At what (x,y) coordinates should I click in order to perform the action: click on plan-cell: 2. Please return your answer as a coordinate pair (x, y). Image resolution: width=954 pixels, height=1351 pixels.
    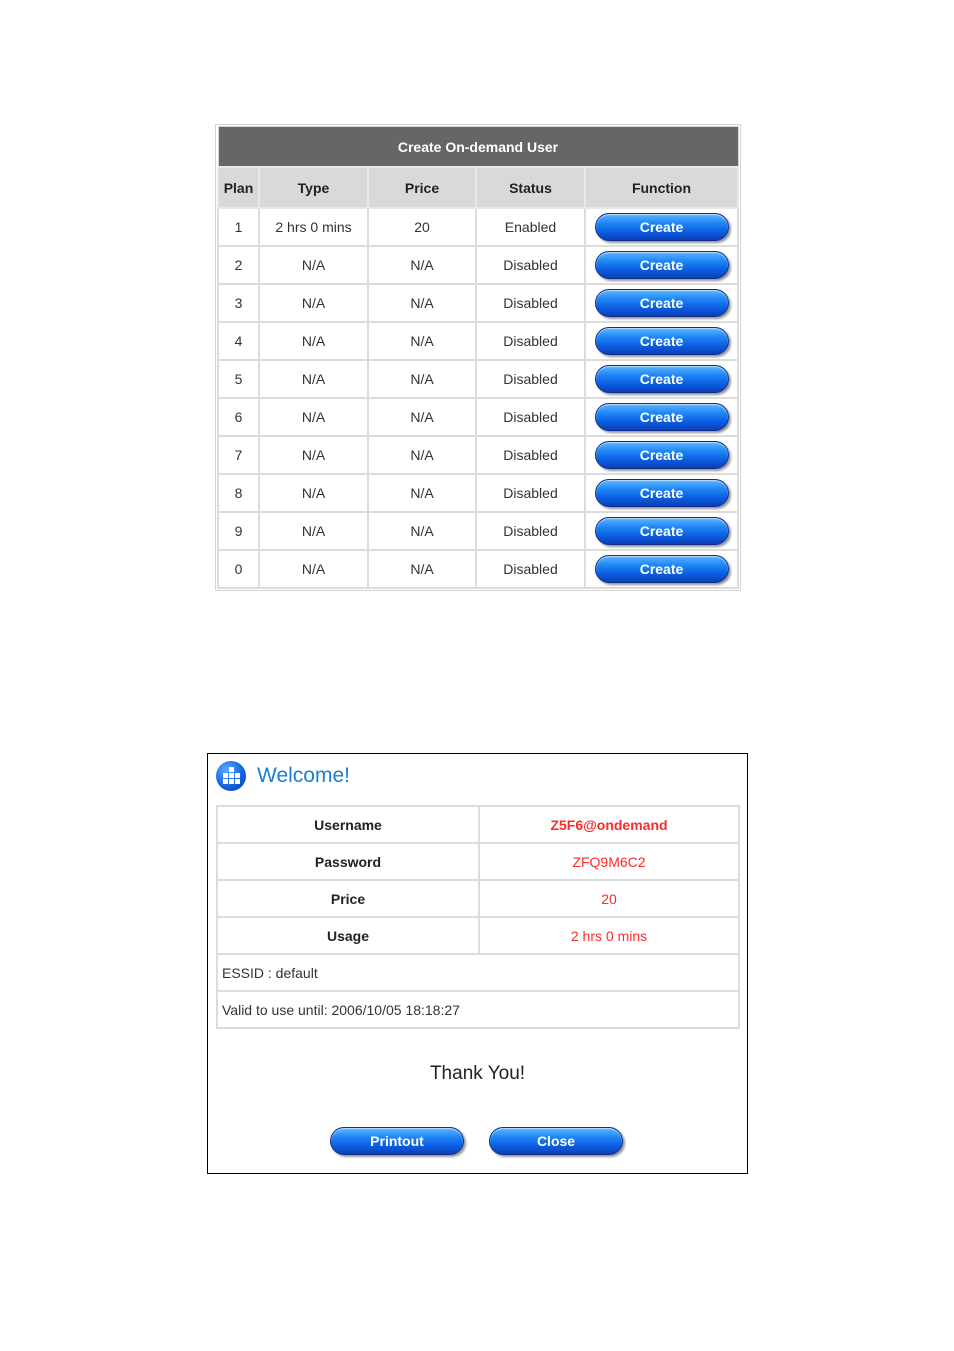
    Looking at the image, I should click on (238, 265).